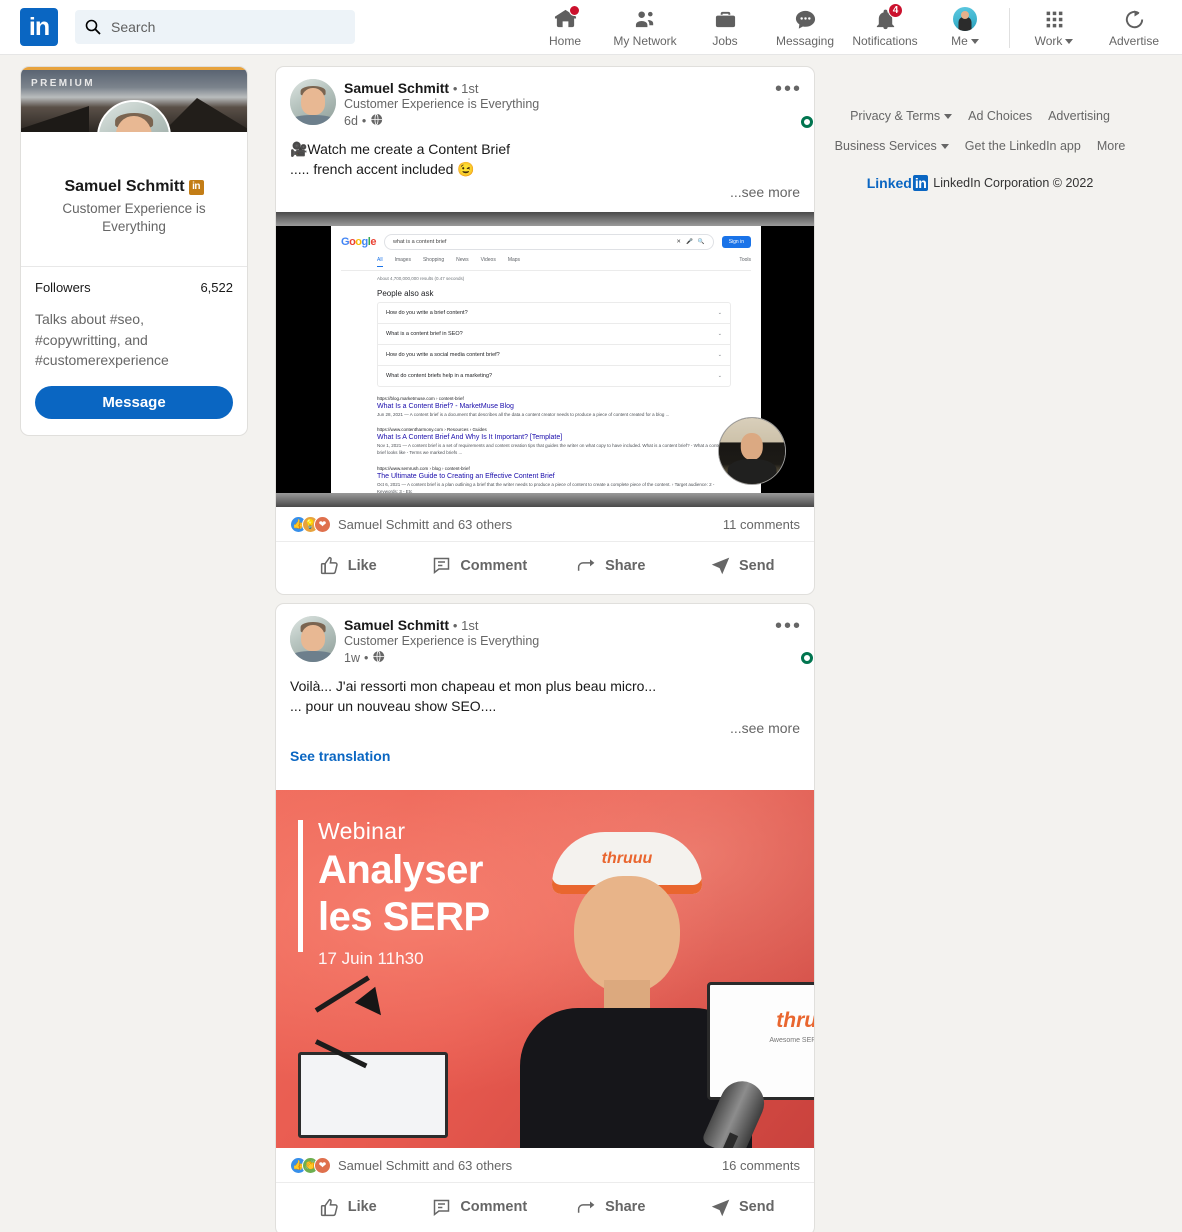 This screenshot has width=1182, height=1232. I want to click on microphone-icon, so click(736, 1111).